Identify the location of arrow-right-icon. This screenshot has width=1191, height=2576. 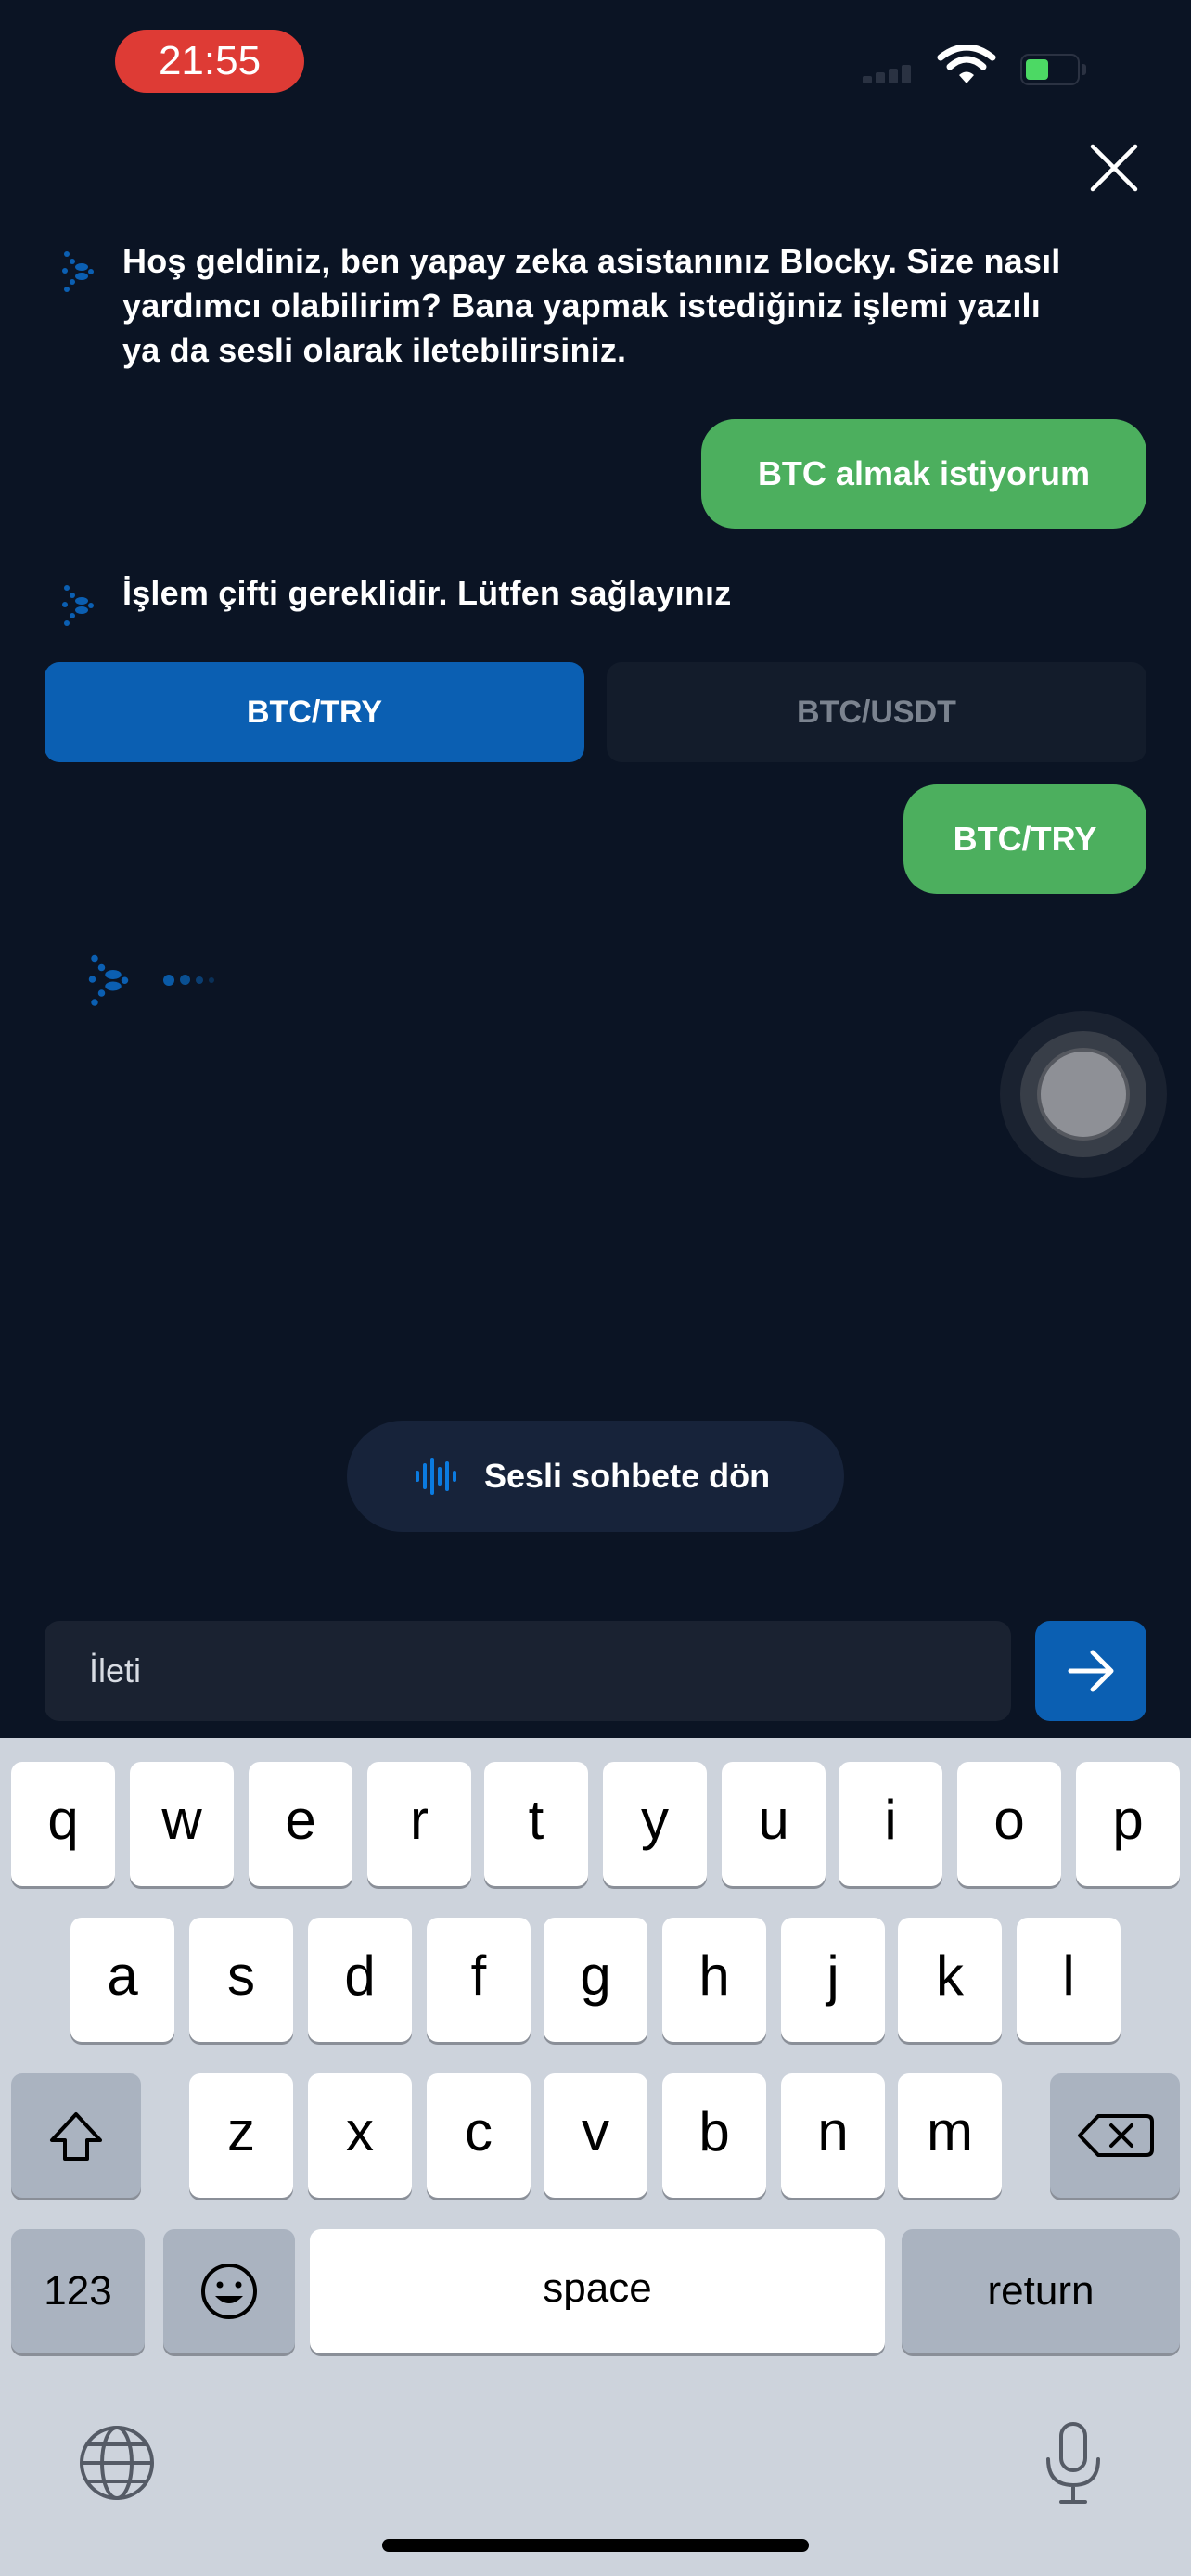
(1091, 1671).